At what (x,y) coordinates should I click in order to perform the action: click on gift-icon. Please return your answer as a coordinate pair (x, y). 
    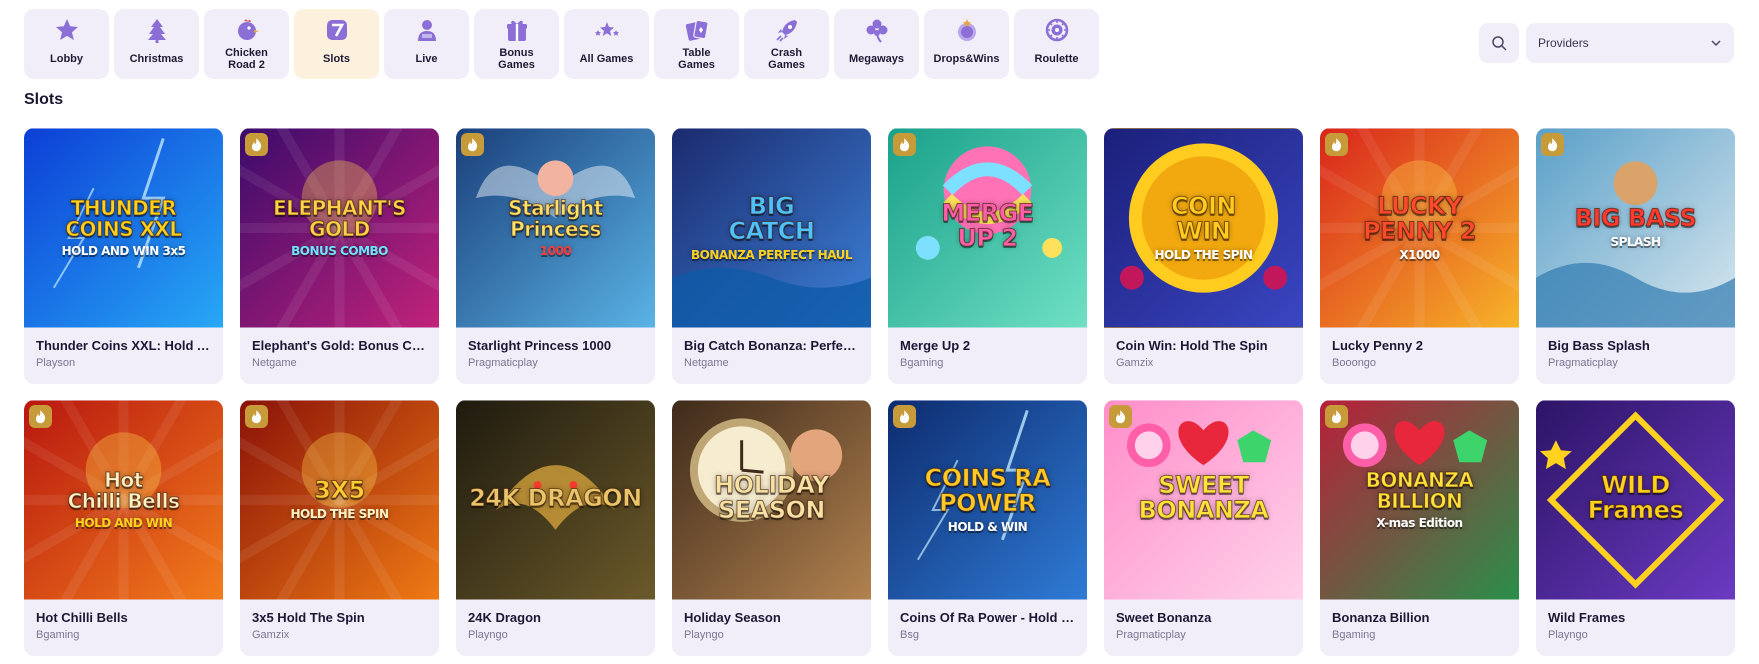
    Looking at the image, I should click on (516, 30).